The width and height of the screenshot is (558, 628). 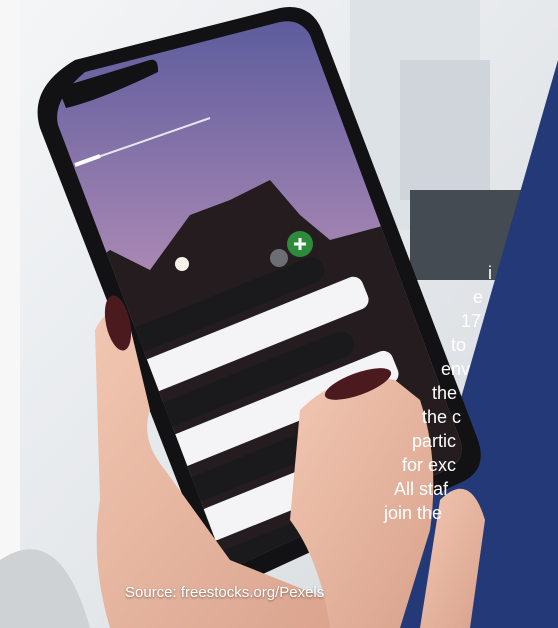 I want to click on panel-line-11: join the, so click(x=413, y=513).